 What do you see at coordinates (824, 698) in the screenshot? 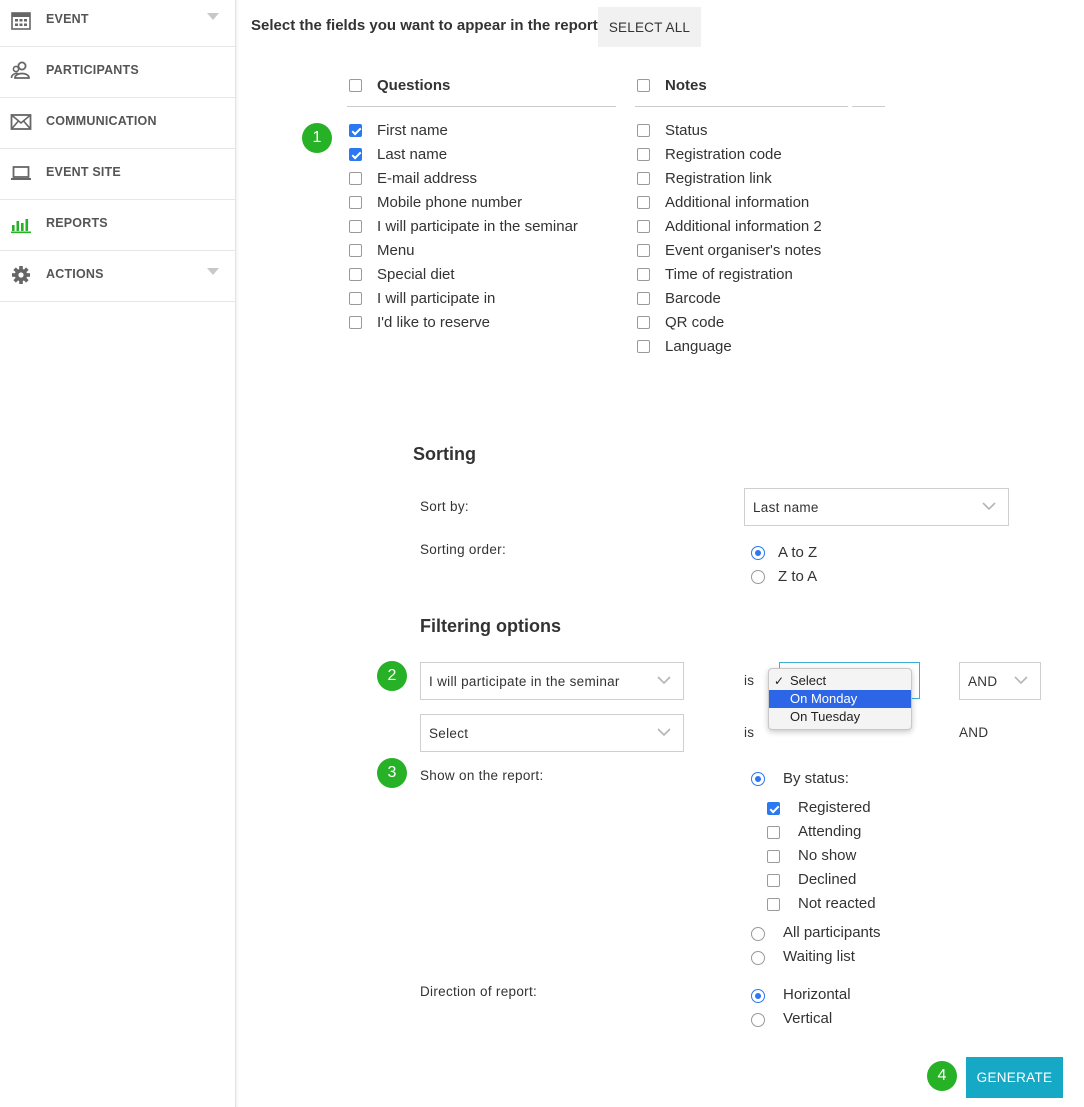
I see `dropdown-option-label: On Monday` at bounding box center [824, 698].